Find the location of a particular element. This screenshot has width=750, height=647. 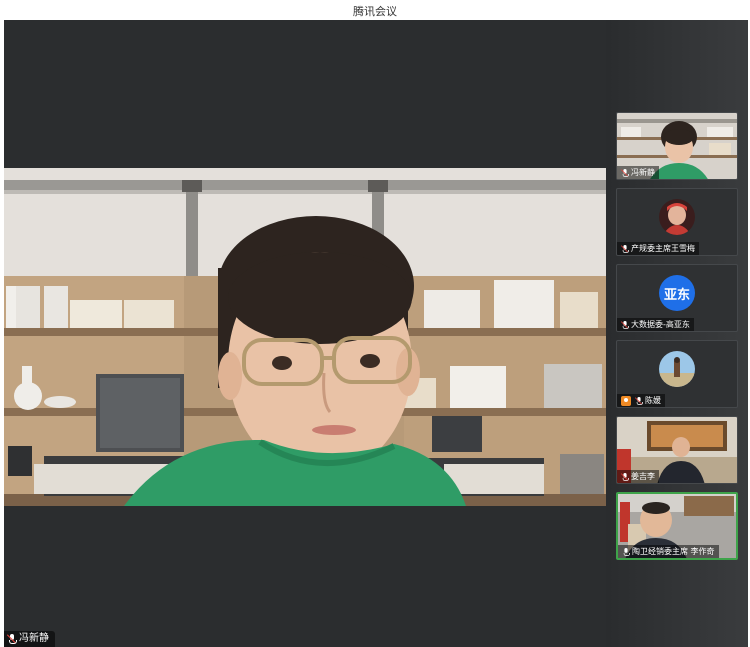

participant-name-tag: 陶卫经销委主席 李作奇 is located at coordinates (668, 551).